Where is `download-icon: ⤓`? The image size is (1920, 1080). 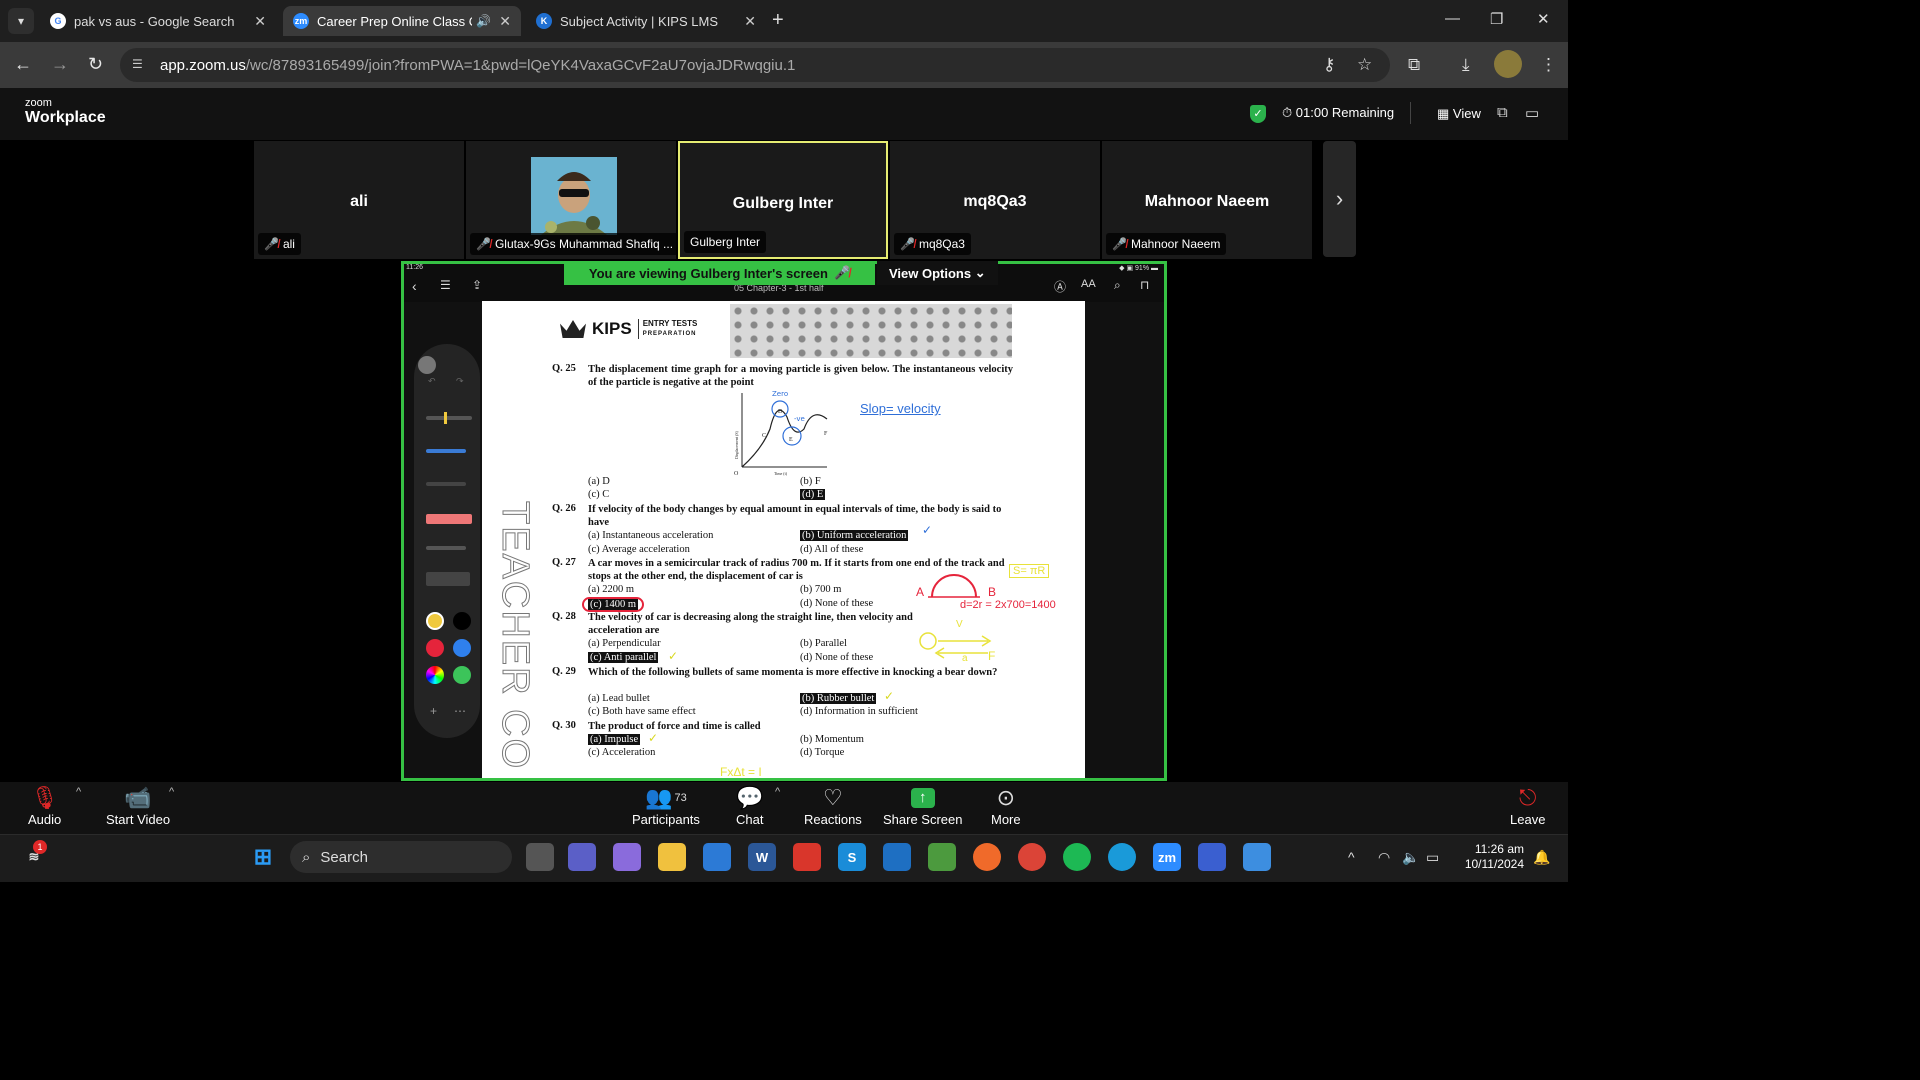
download-icon: ⤓ is located at coordinates (1466, 65).